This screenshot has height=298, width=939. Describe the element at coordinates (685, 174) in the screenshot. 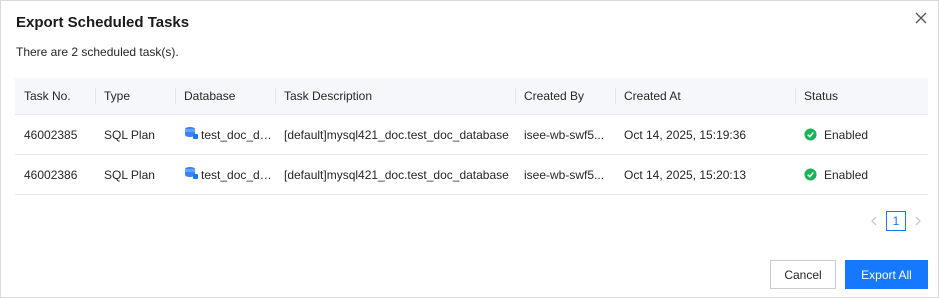

I see `cell-created-at: Oct 14, 2025, 15:20:13` at that location.